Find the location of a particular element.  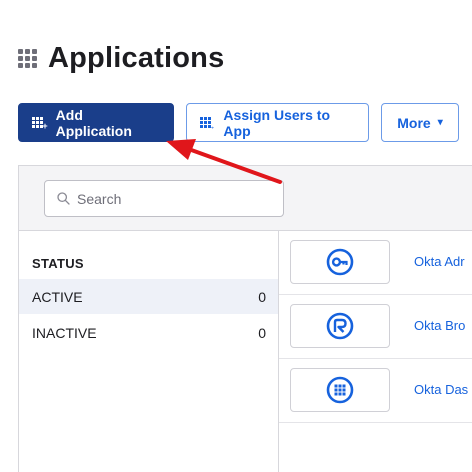

search-box is located at coordinates (164, 198).